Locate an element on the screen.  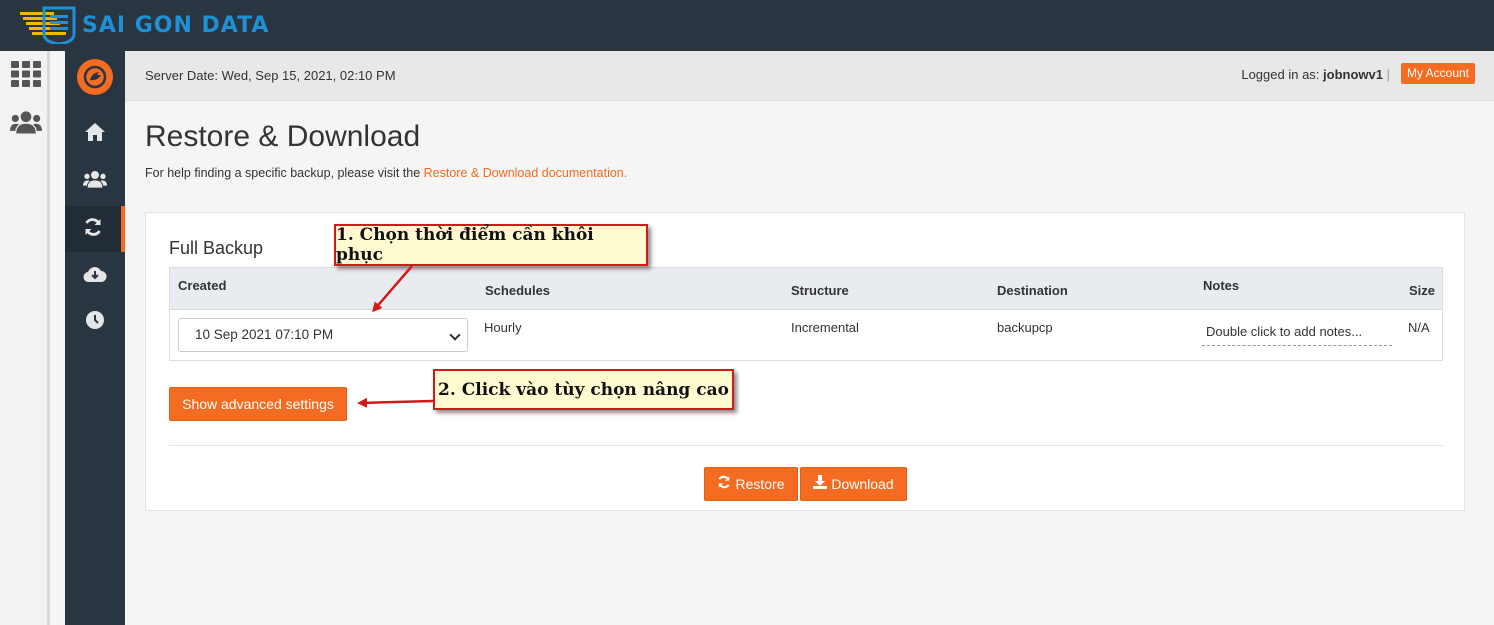
created-date-select: 10 Sep 2021 07:10 PM is located at coordinates (323, 335).